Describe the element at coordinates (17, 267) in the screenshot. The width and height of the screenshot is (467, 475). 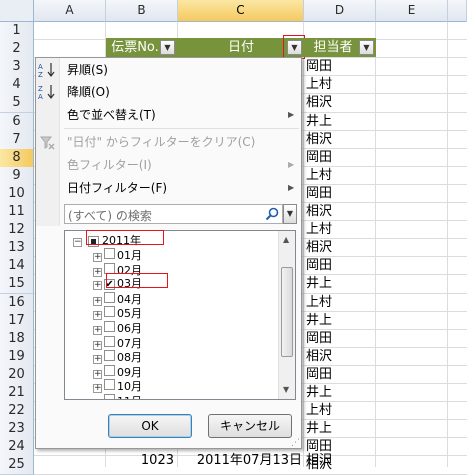
I see `row-header-14: 14` at that location.